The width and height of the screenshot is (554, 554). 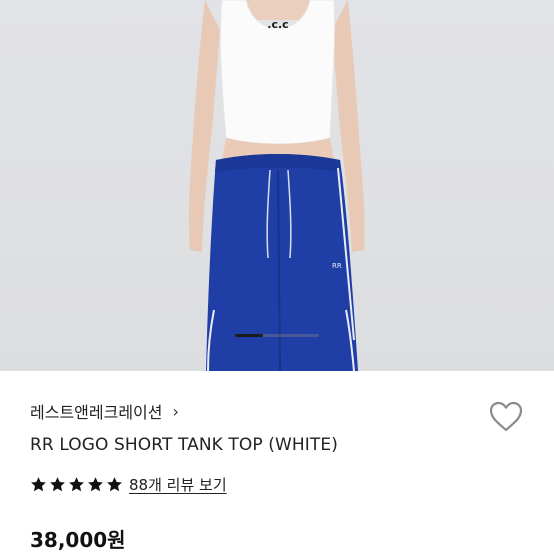 What do you see at coordinates (175, 411) in the screenshot?
I see `chevron-right-icon: ›` at bounding box center [175, 411].